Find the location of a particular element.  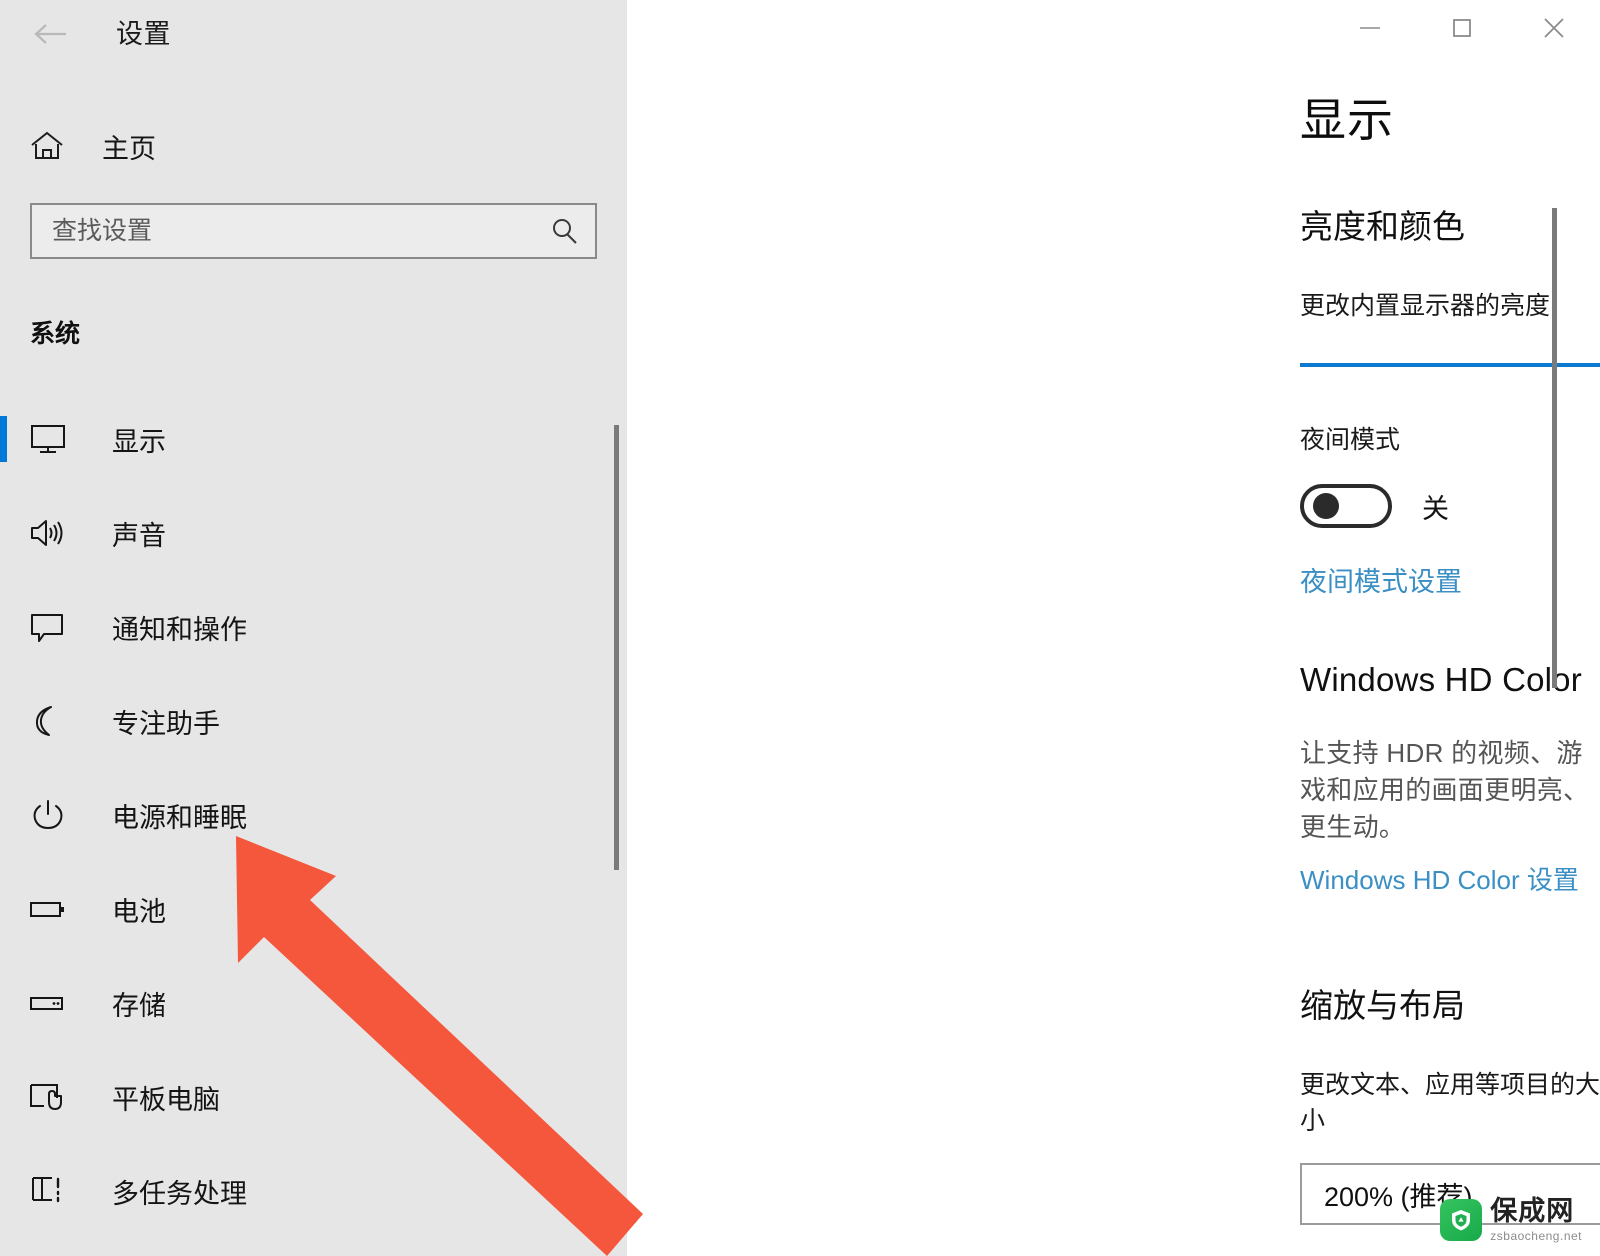

sidebar-item-storage-label: 存储 is located at coordinates (139, 1005).